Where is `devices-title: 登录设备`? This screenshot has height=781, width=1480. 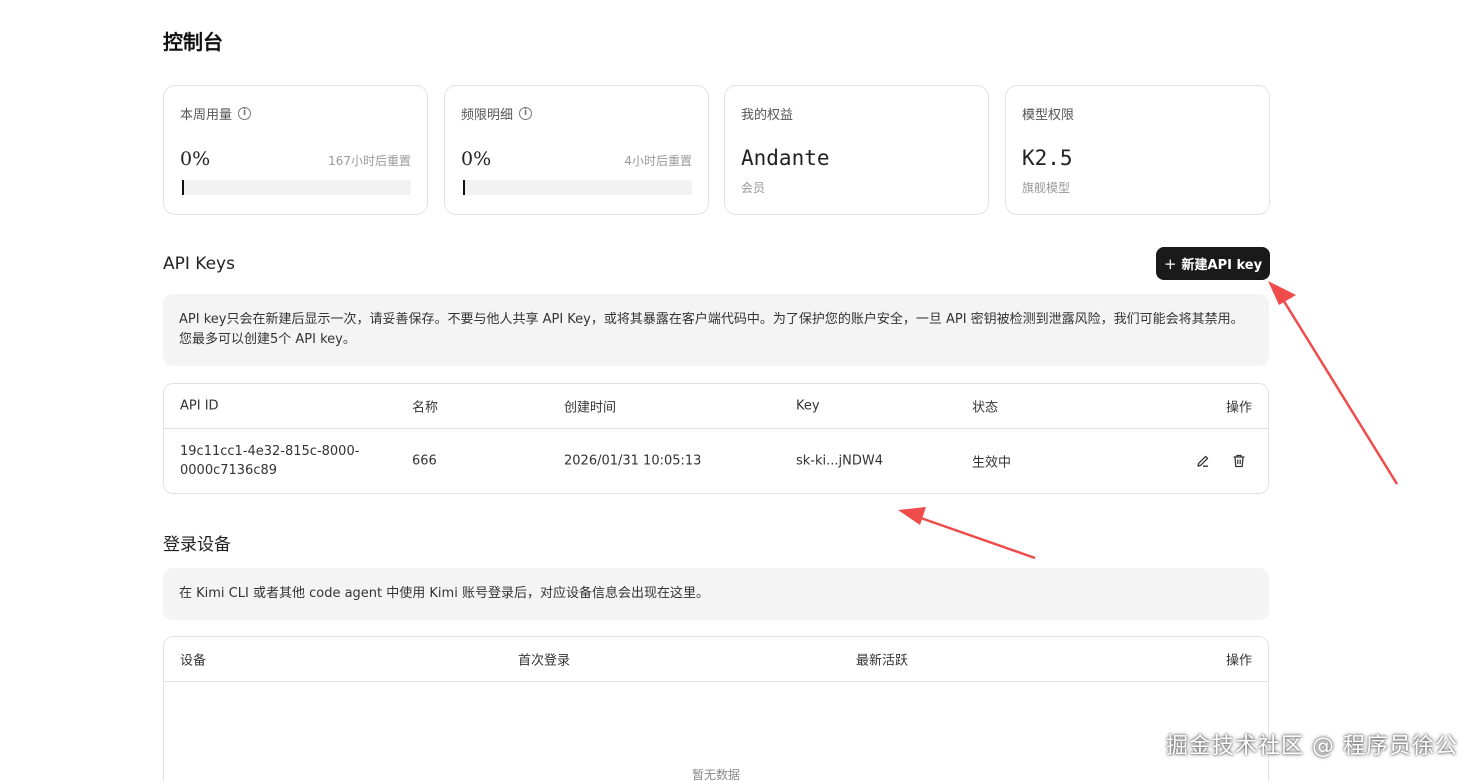
devices-title: 登录设备 is located at coordinates (197, 545).